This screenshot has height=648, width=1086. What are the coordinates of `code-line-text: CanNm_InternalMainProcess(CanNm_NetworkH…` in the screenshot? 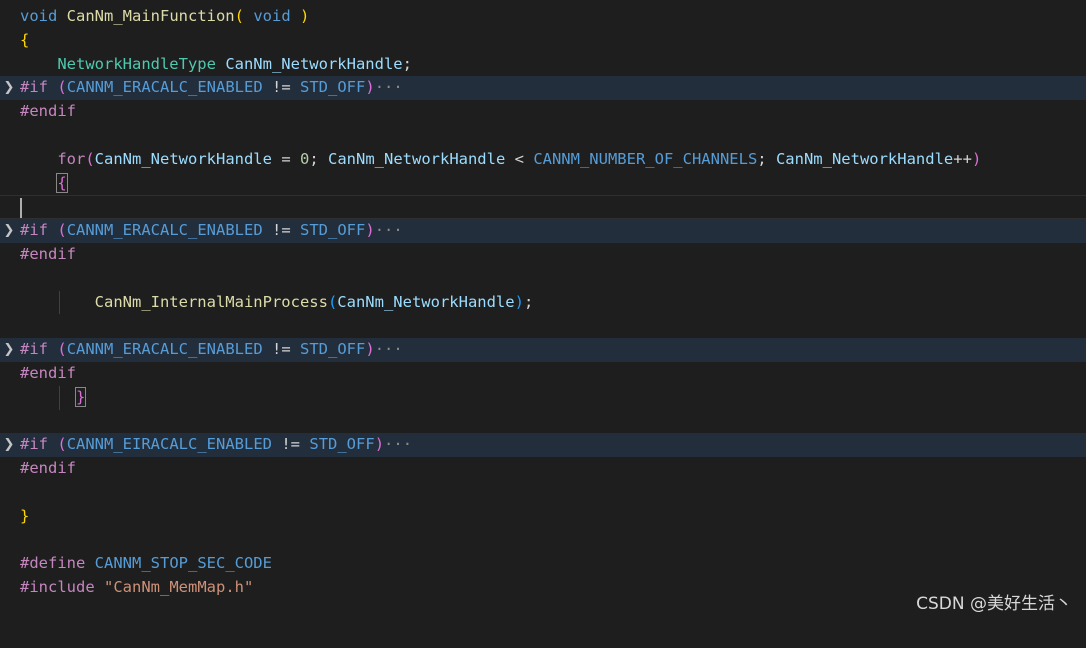 It's located at (277, 303).